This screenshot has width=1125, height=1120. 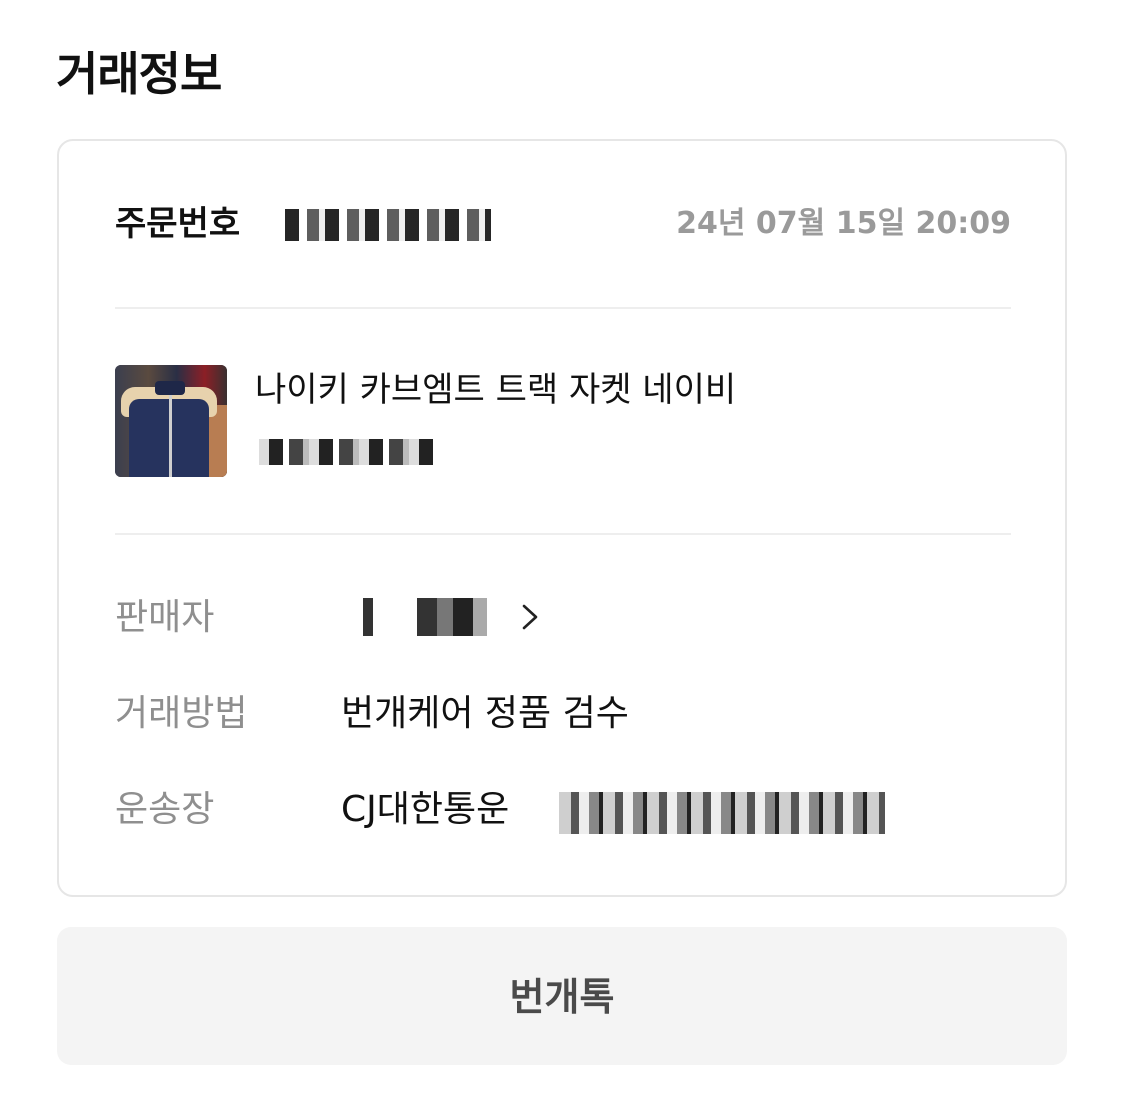 What do you see at coordinates (425, 809) in the screenshot?
I see `carrier-name: CJ대한통운` at bounding box center [425, 809].